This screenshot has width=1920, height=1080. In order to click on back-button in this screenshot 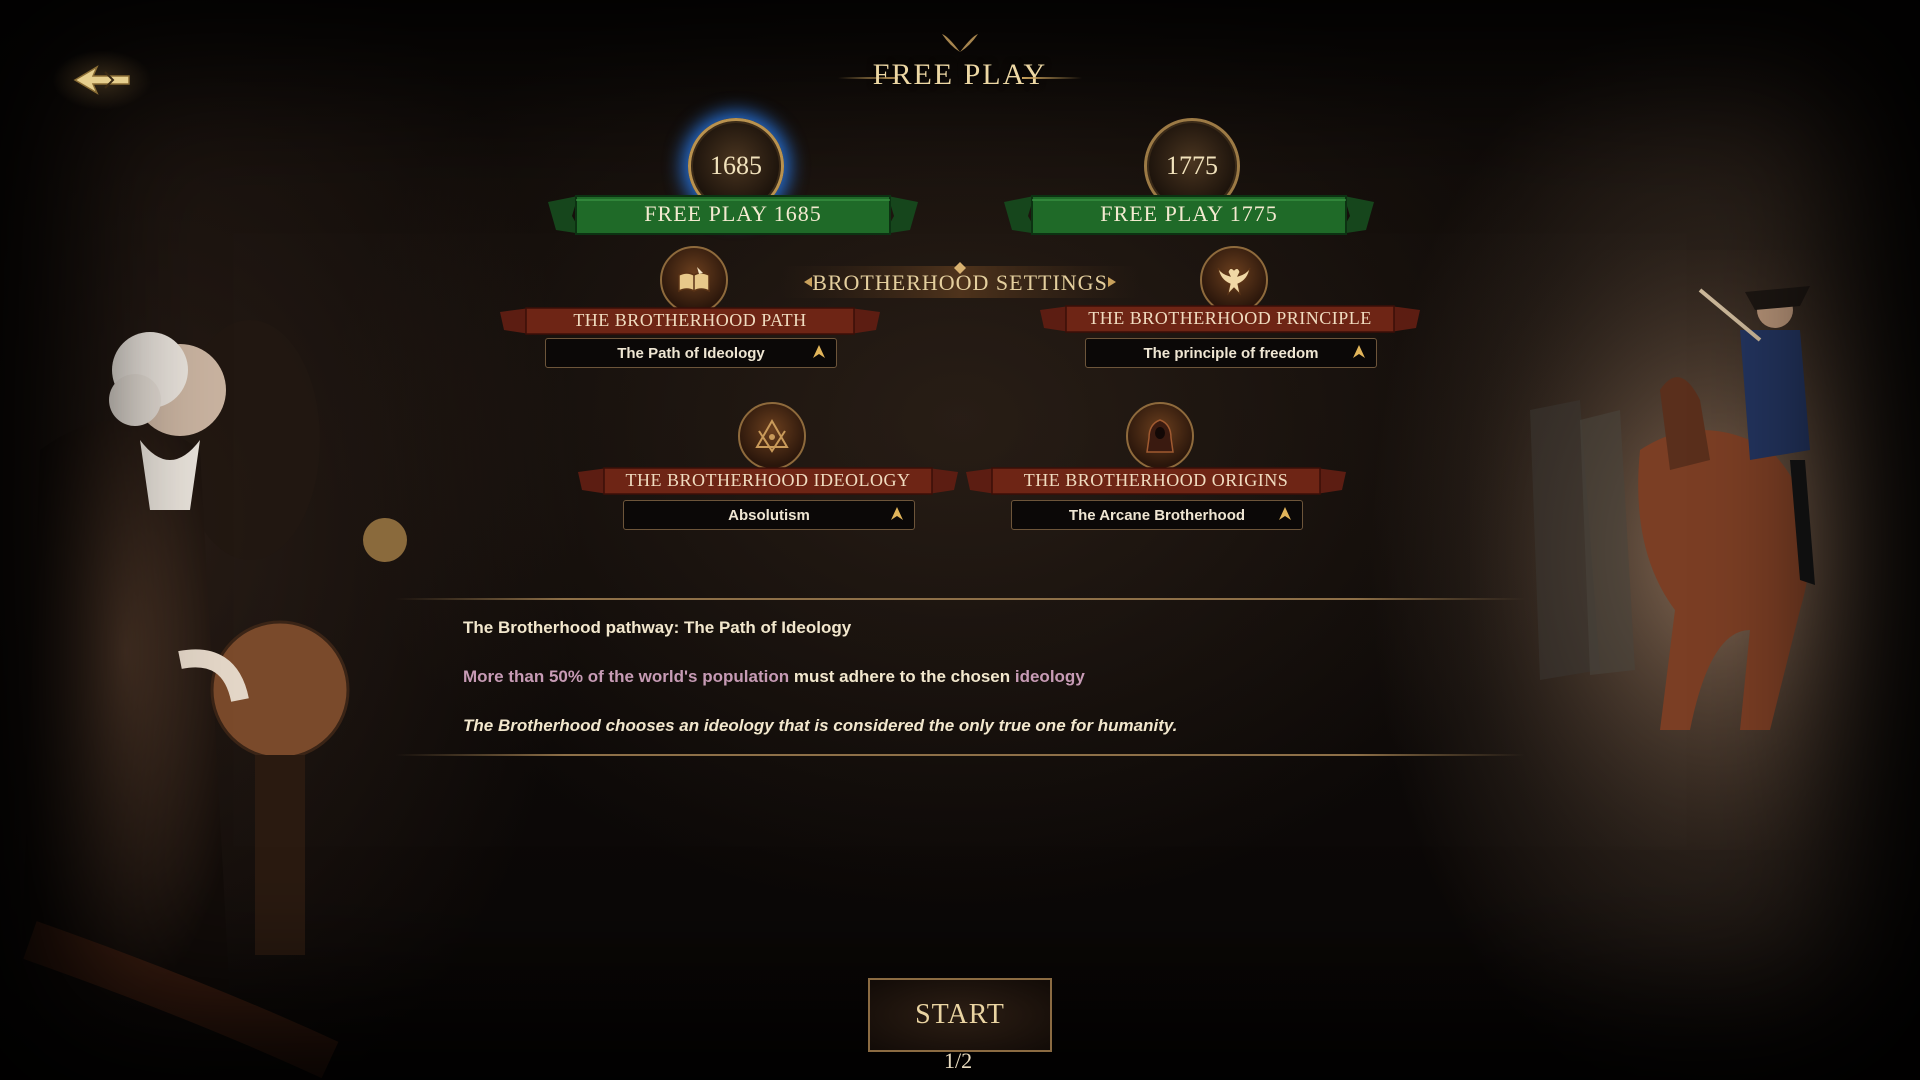, I will do `click(102, 80)`.